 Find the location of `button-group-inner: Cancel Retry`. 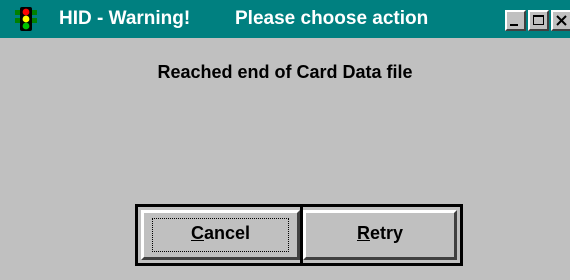

button-group-inner: Cancel Retry is located at coordinates (299, 235).